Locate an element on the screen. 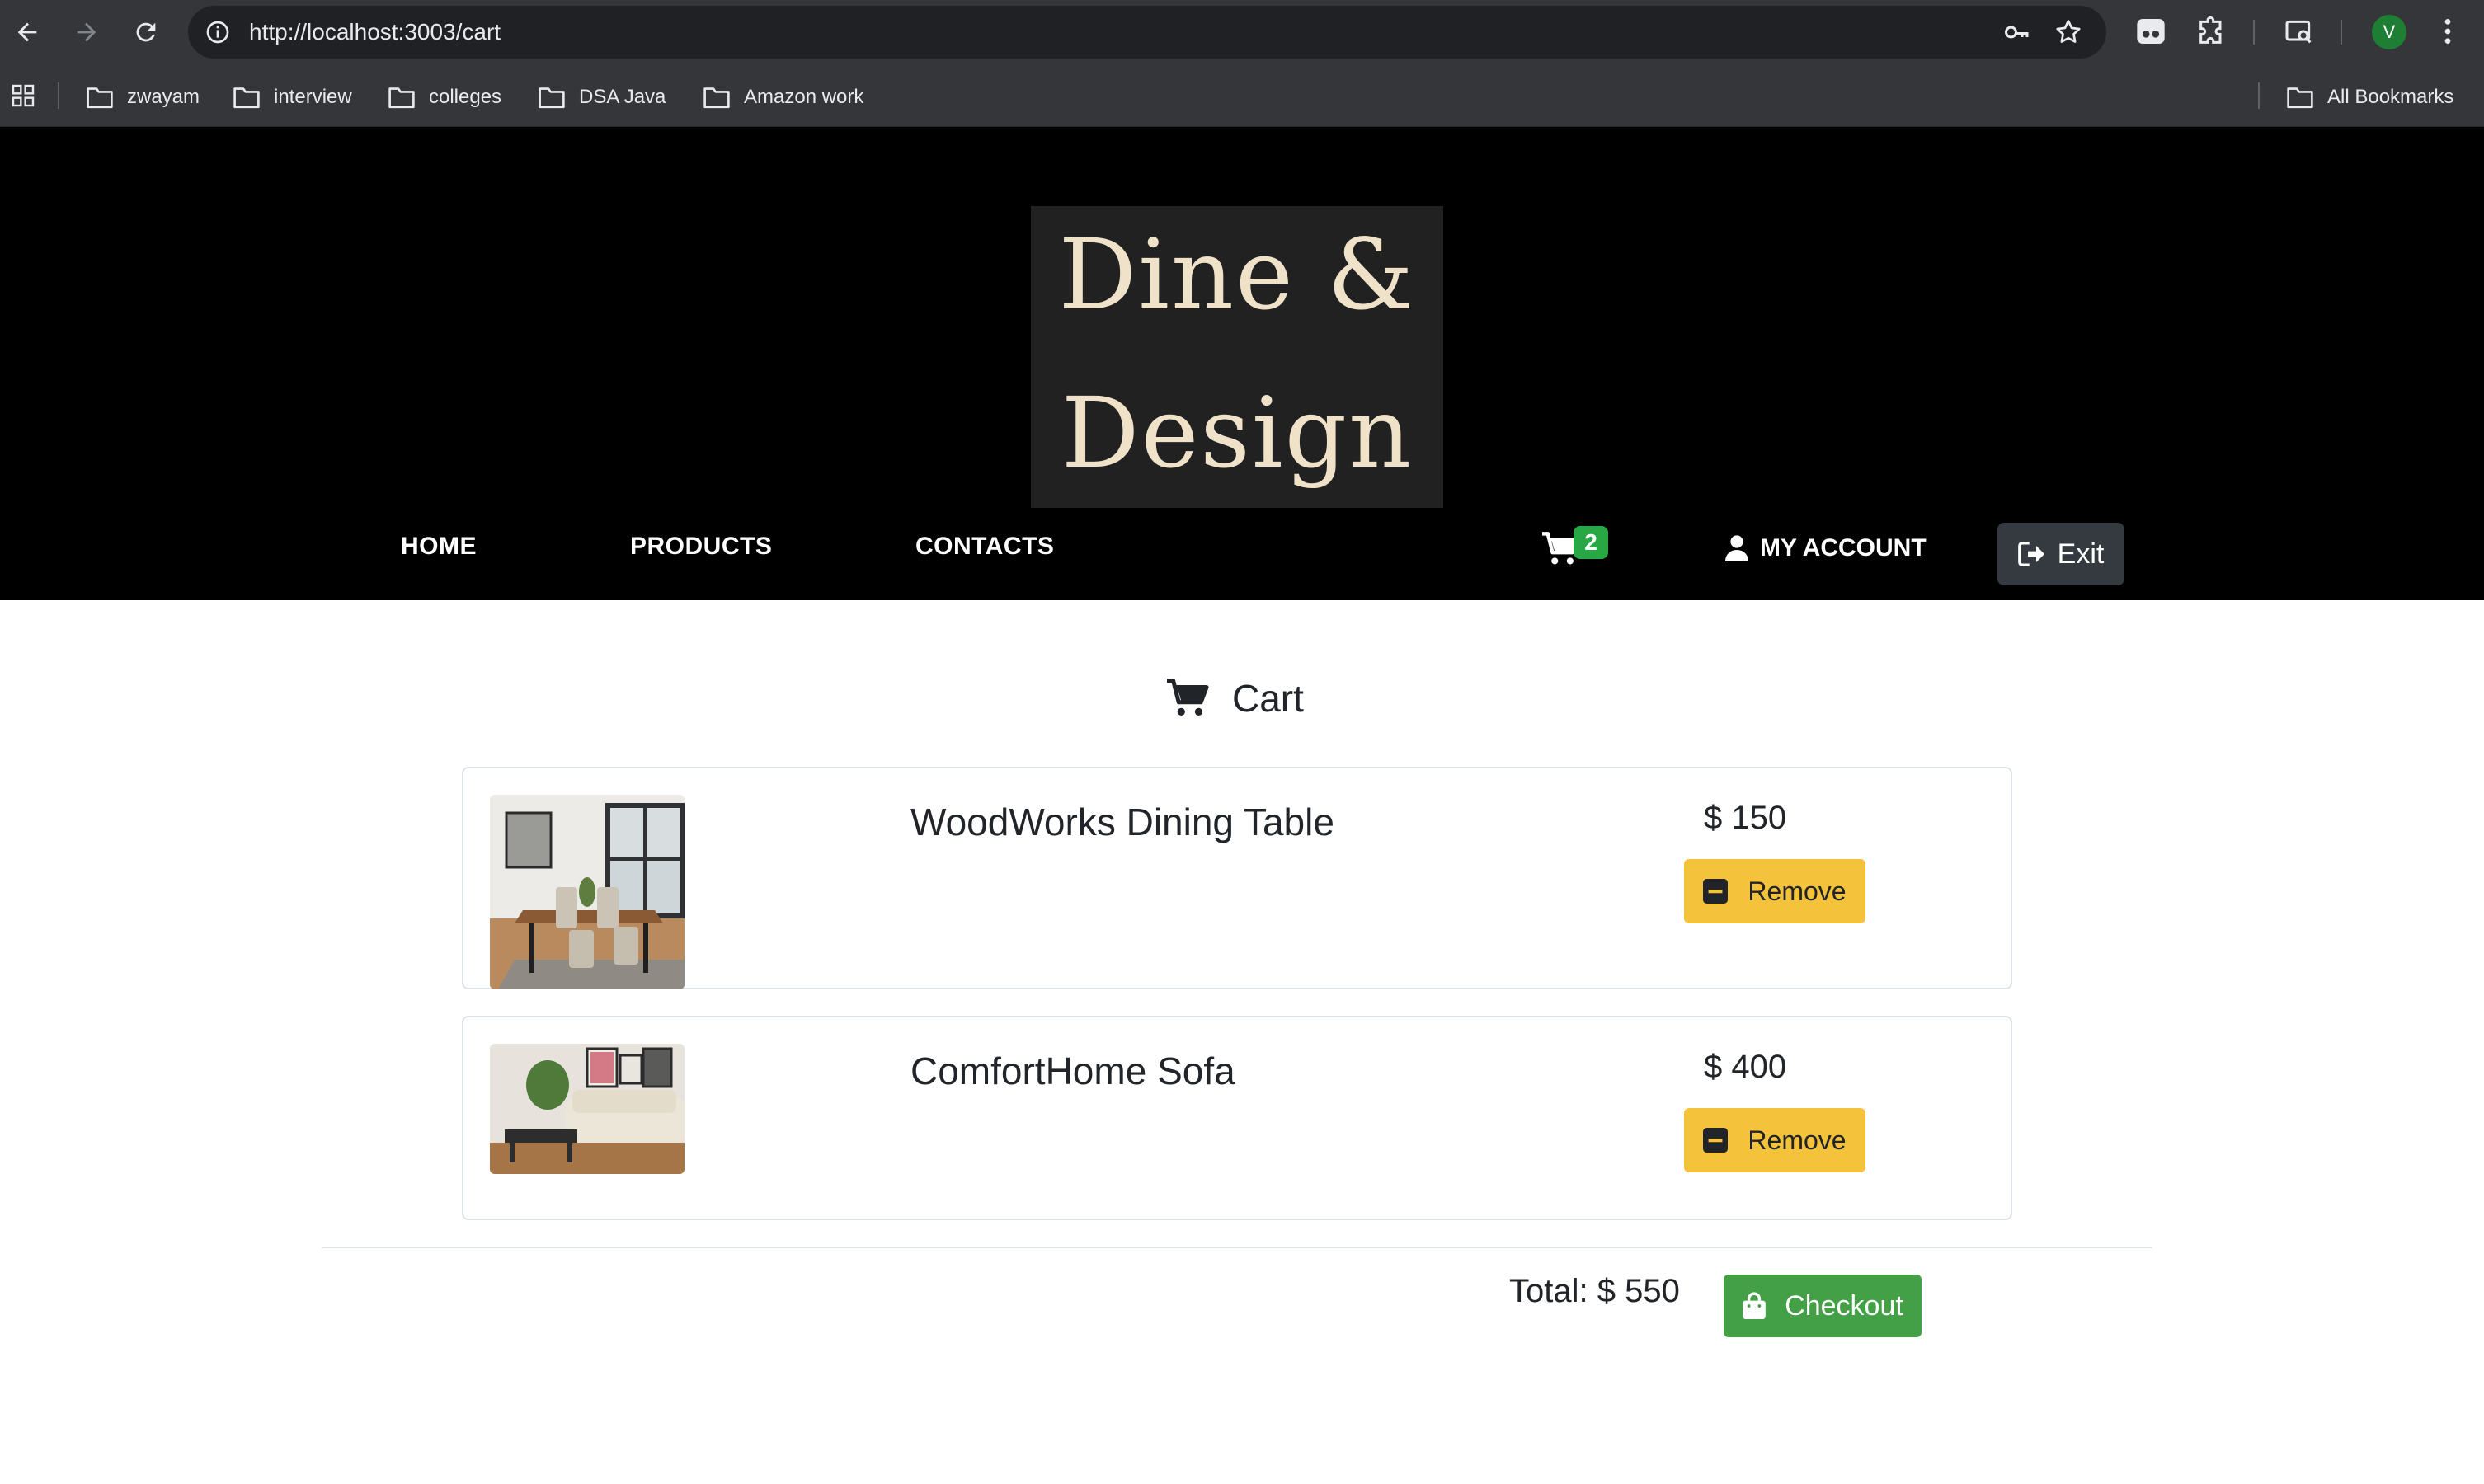 The width and height of the screenshot is (2484, 1484). item-price: $ 150 is located at coordinates (1746, 818).